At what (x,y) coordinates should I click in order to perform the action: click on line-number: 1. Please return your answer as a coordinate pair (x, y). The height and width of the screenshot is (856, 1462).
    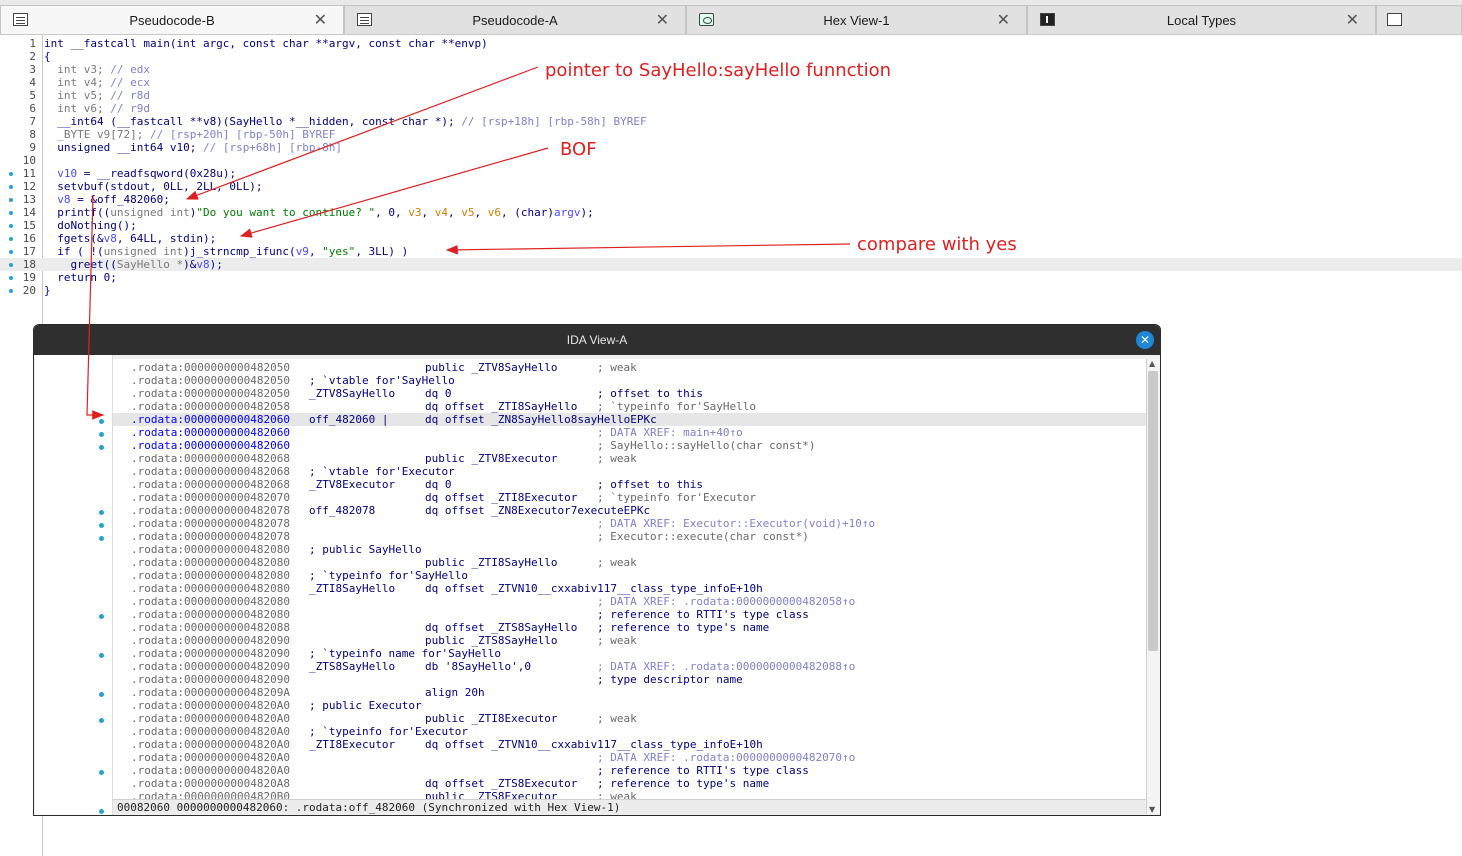
    Looking at the image, I should click on (32, 43).